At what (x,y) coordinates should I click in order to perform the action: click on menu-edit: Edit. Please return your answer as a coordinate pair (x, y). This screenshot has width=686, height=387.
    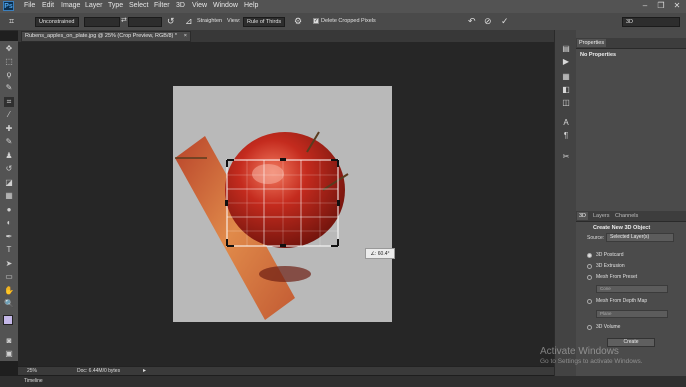
    Looking at the image, I should click on (48, 5).